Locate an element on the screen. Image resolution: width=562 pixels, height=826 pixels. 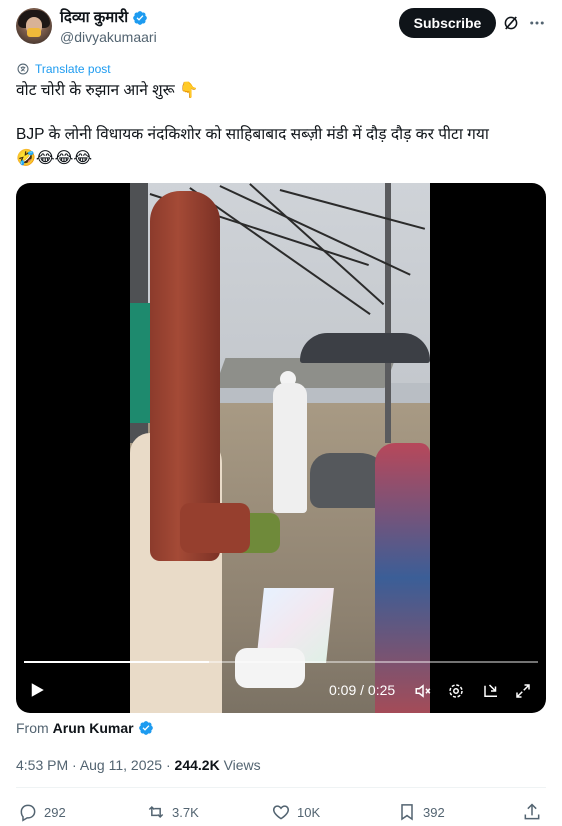
post-meta: 4:53 PM · Aug 11, 2025 · 244.2K Views is located at coordinates (138, 765).